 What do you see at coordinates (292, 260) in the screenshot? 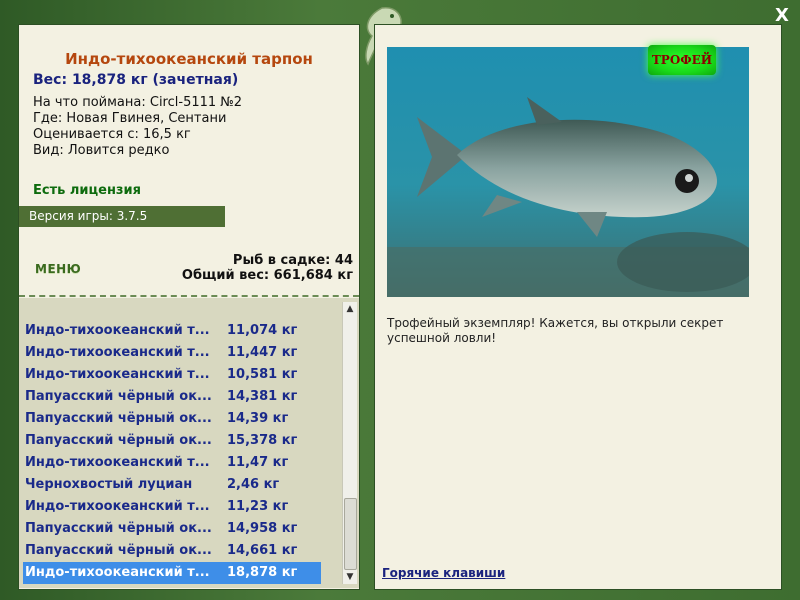
I see `fish-count: Рыб в садке: 44` at bounding box center [292, 260].